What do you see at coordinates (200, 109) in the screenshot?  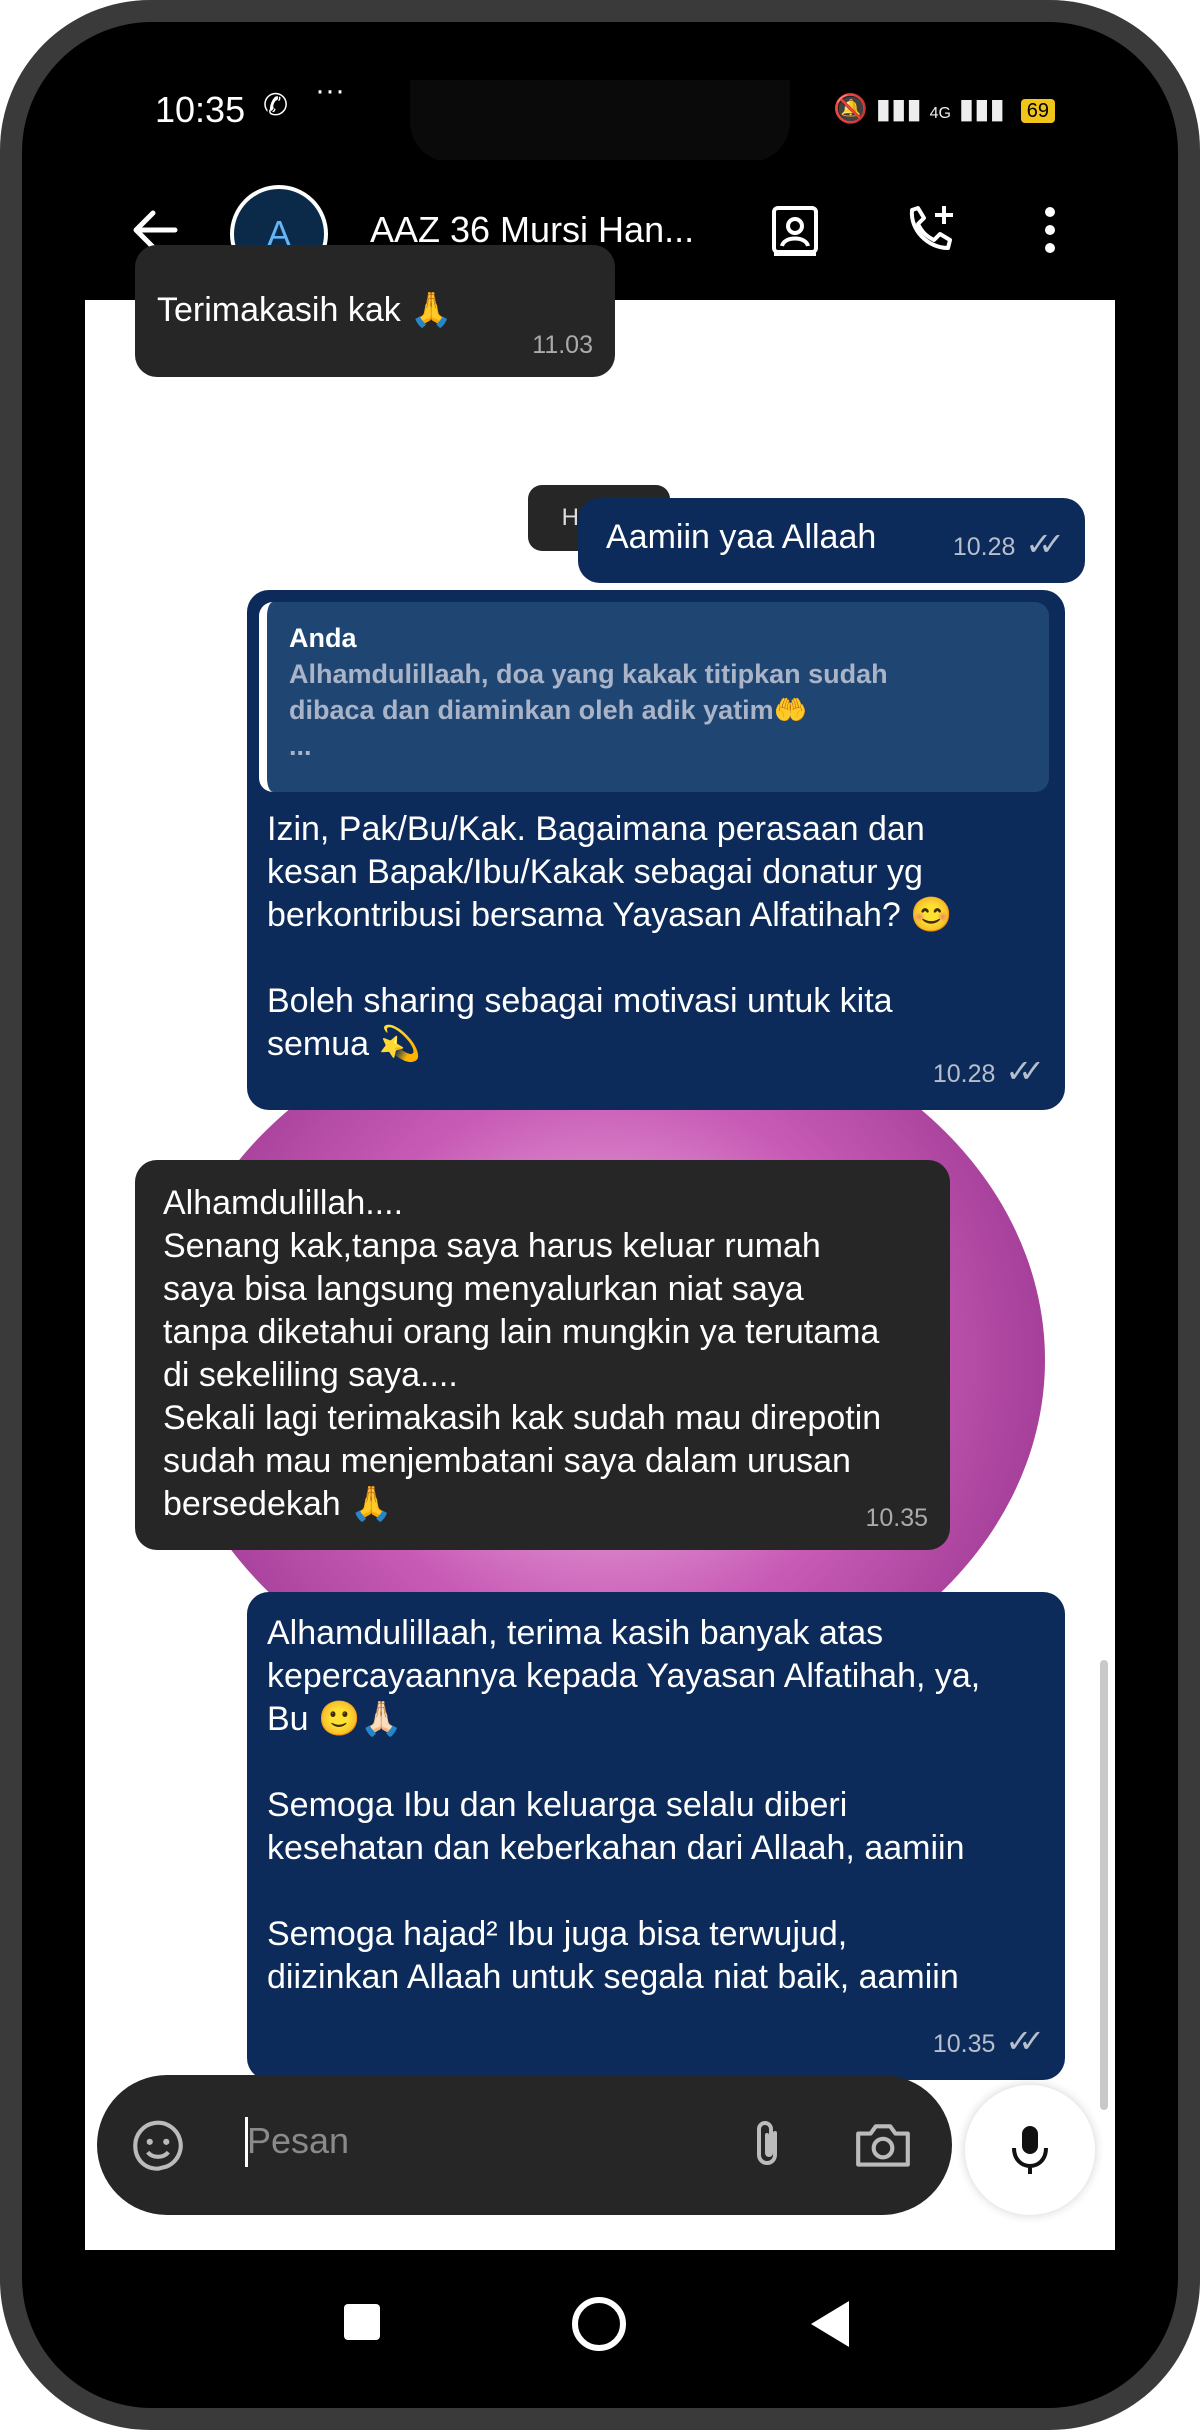 I see `status-time: 10:35` at bounding box center [200, 109].